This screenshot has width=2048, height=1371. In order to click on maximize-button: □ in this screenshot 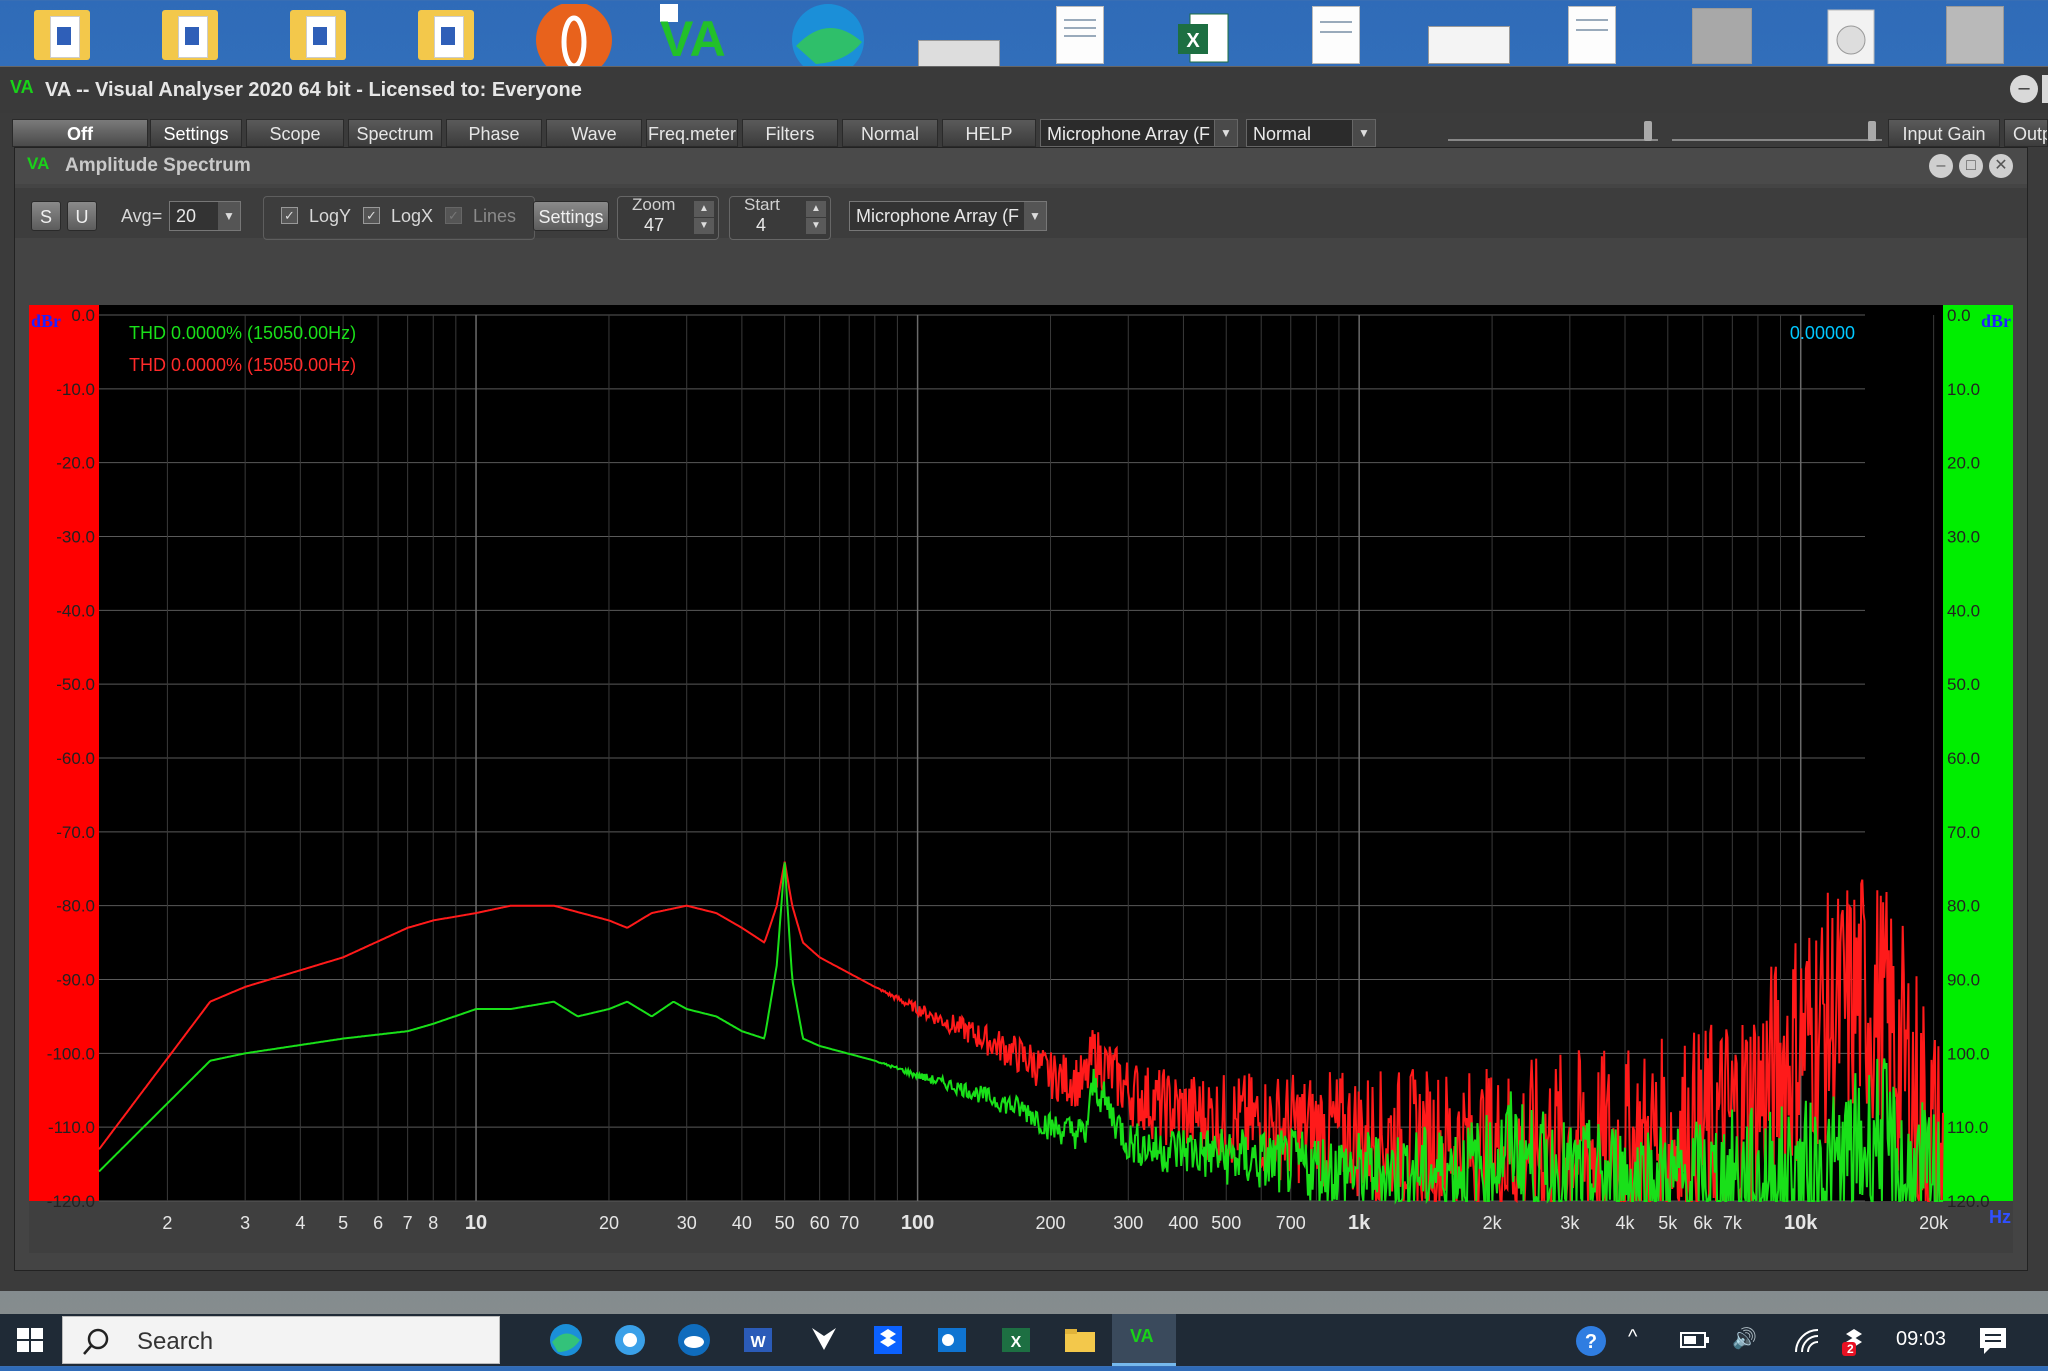, I will do `click(1971, 166)`.